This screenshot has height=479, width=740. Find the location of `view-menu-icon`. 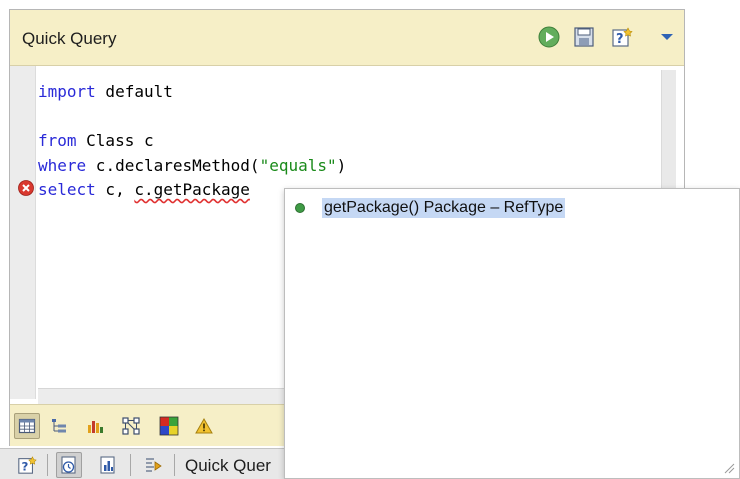

view-menu-icon is located at coordinates (667, 37).